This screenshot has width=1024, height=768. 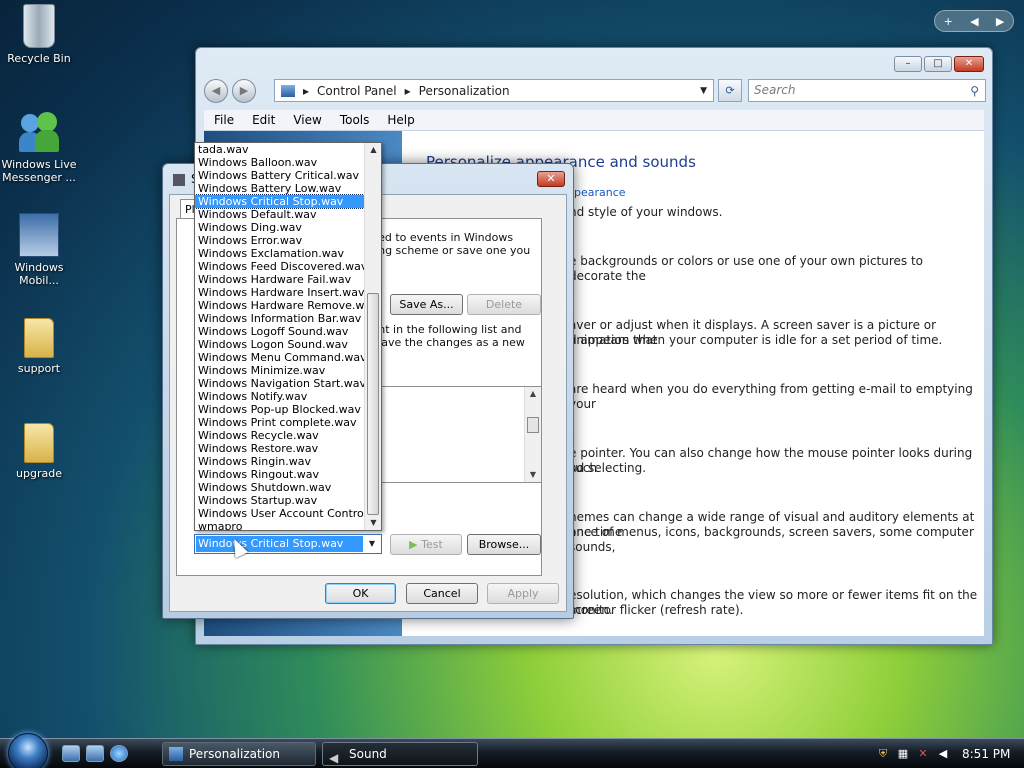 I want to click on clock: 8:51 PM, so click(x=986, y=754).